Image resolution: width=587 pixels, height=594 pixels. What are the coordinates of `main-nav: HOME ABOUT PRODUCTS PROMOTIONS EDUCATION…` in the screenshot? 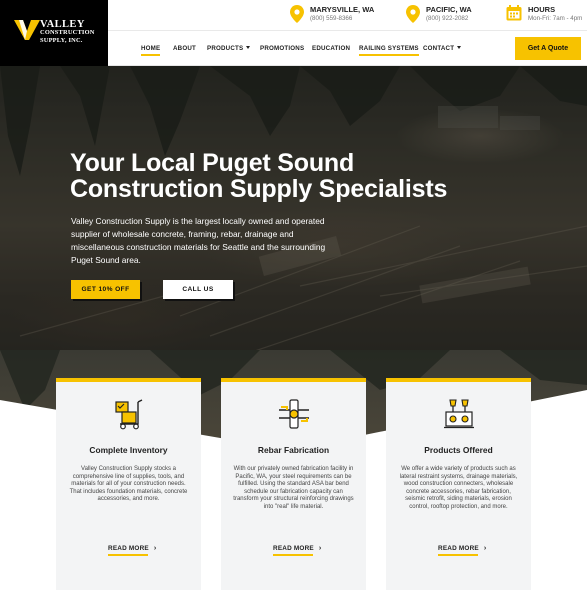 It's located at (293, 51).